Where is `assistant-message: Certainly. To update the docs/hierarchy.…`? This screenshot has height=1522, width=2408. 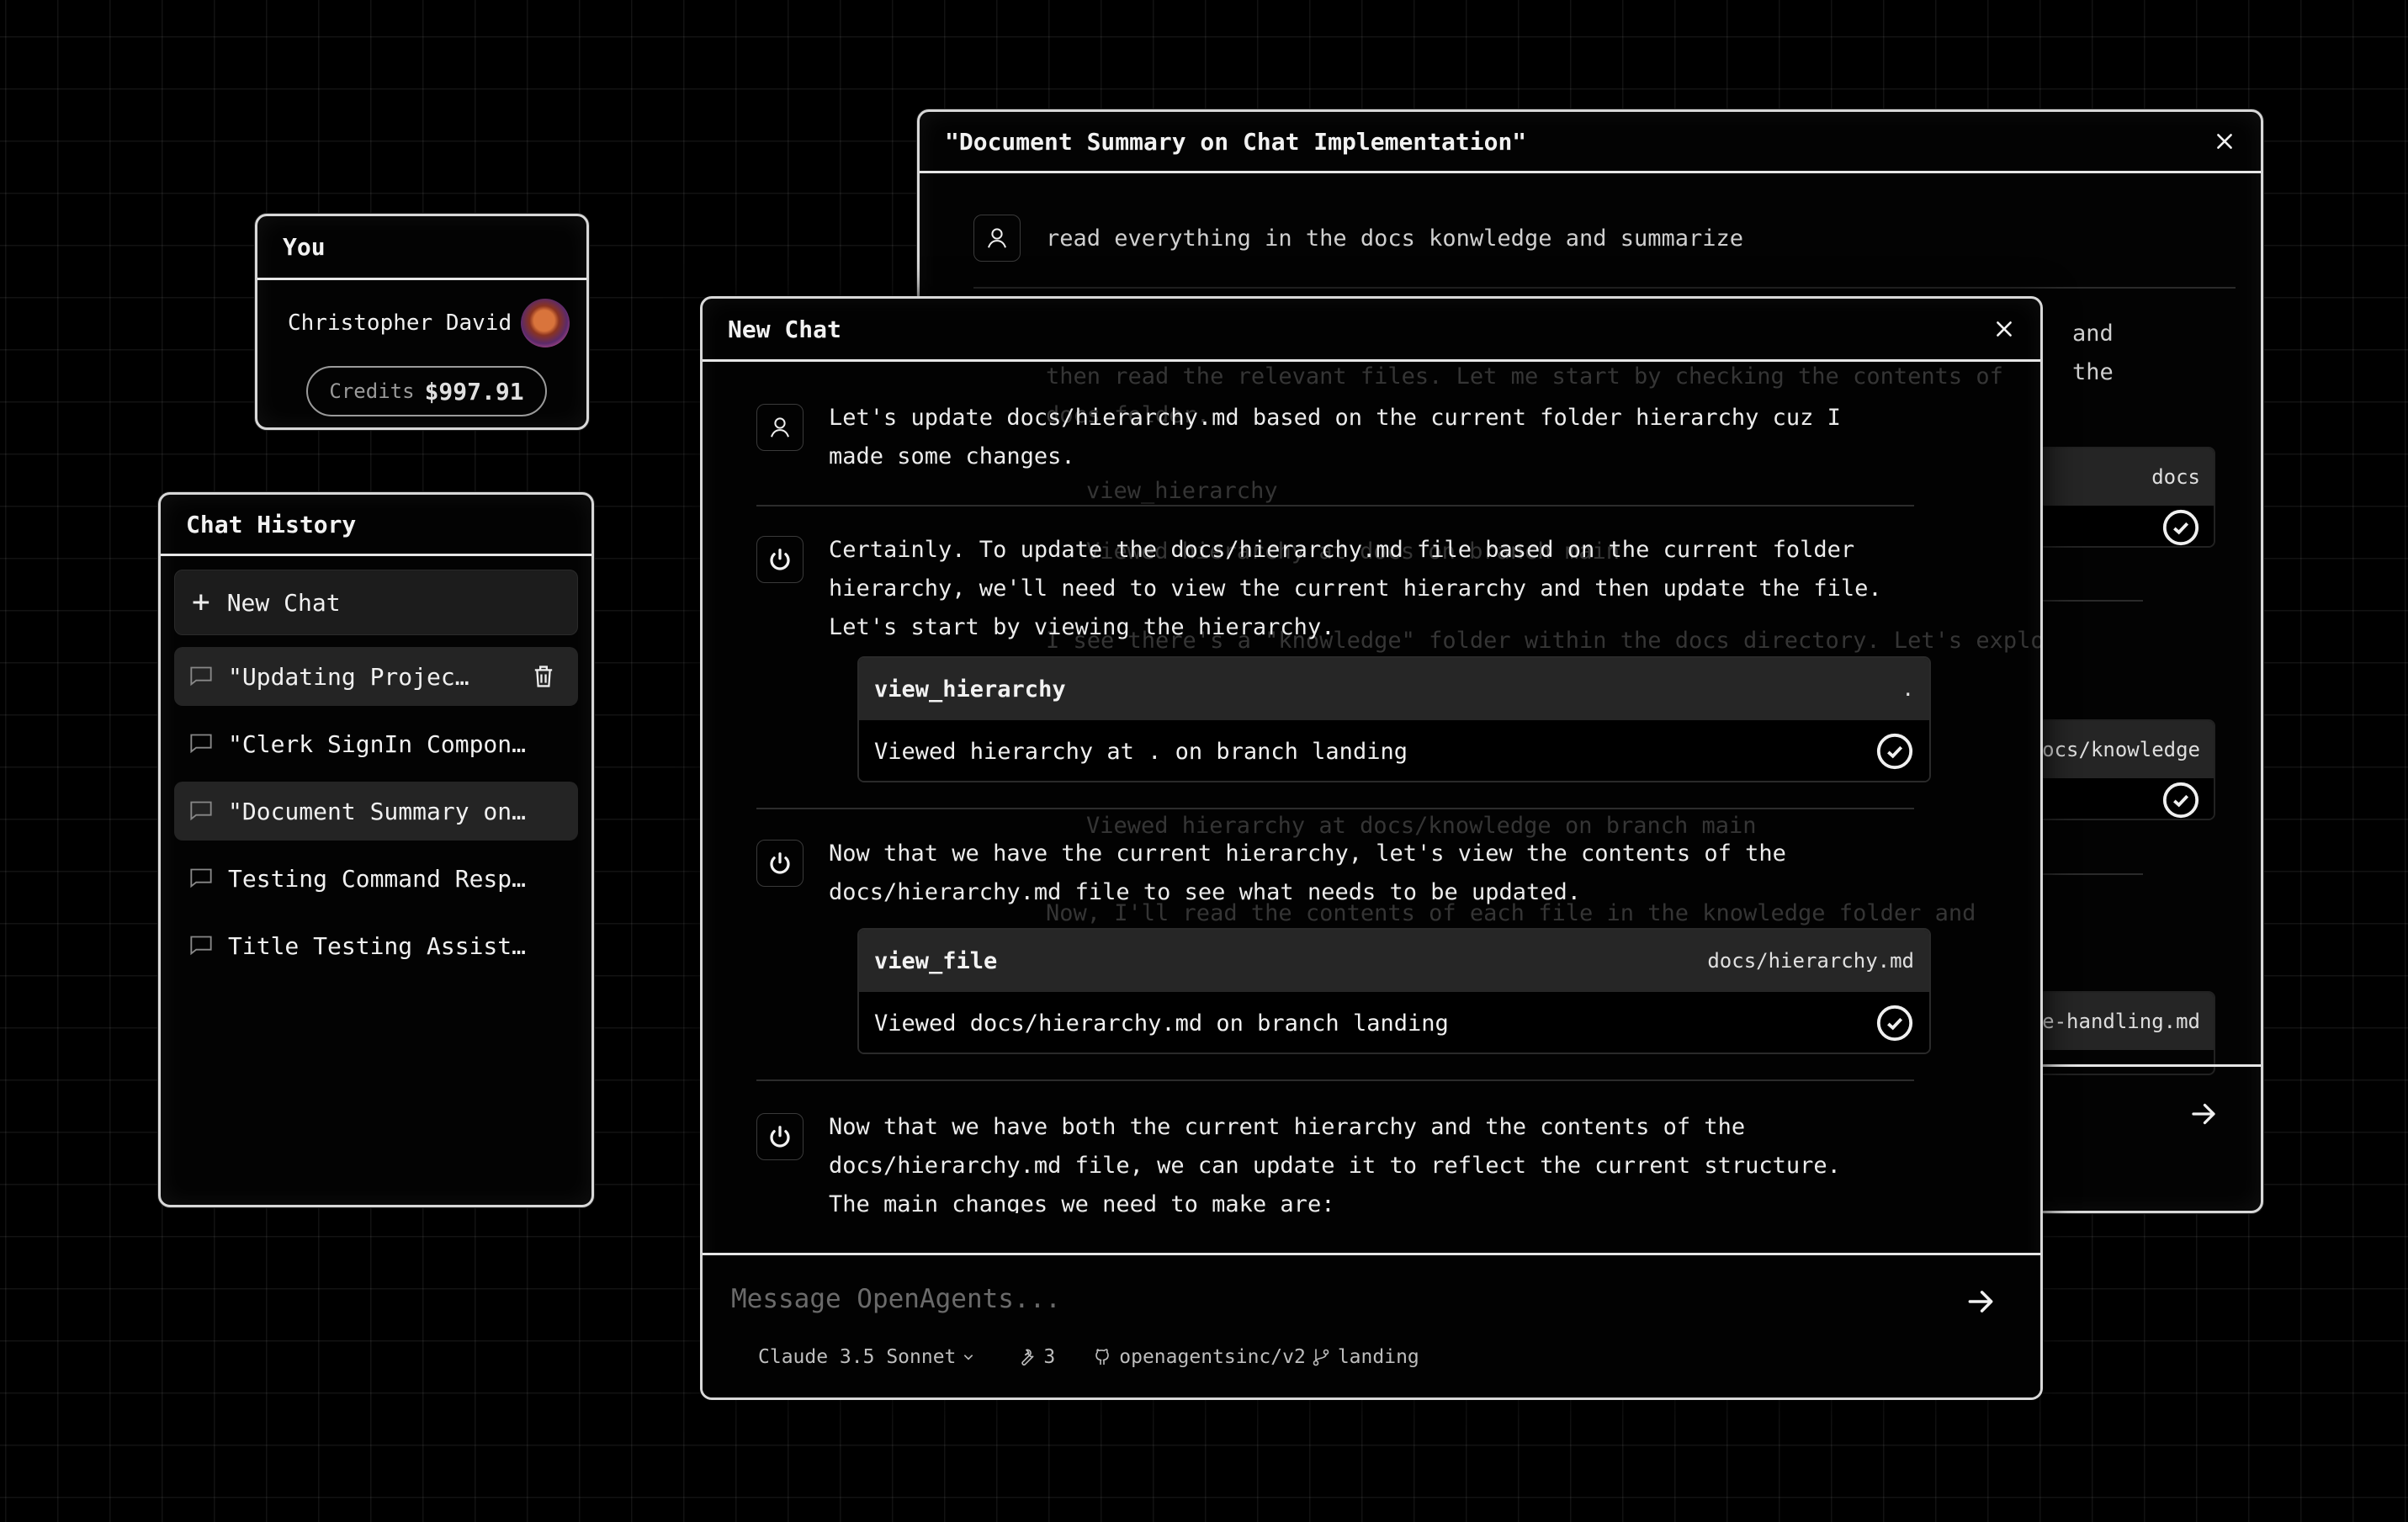
assistant-message: Certainly. To update the docs/hierarchy.… is located at coordinates (1343, 591).